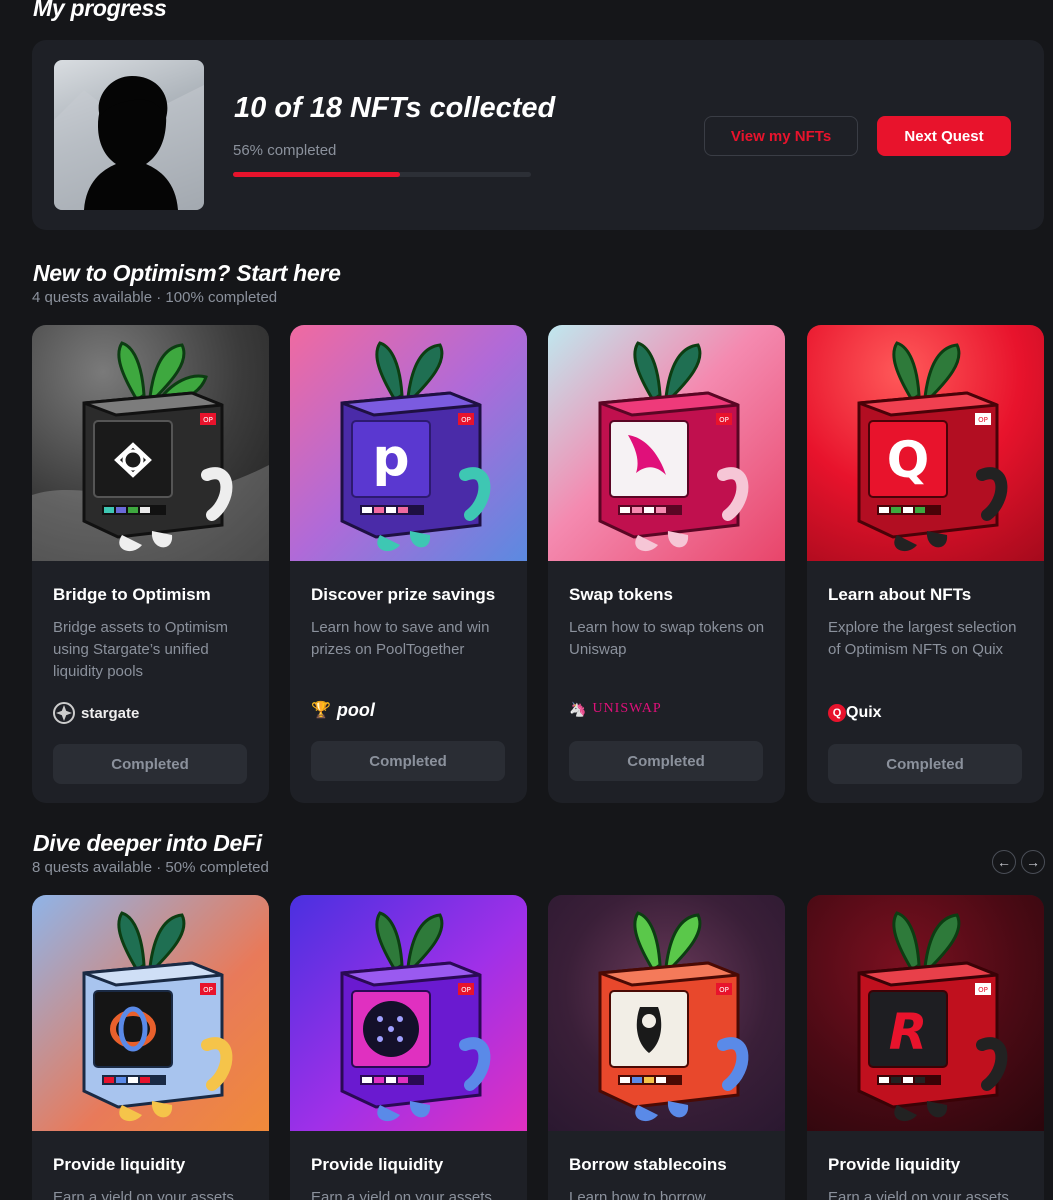  I want to click on carousel-prev-button: ←, so click(1004, 862).